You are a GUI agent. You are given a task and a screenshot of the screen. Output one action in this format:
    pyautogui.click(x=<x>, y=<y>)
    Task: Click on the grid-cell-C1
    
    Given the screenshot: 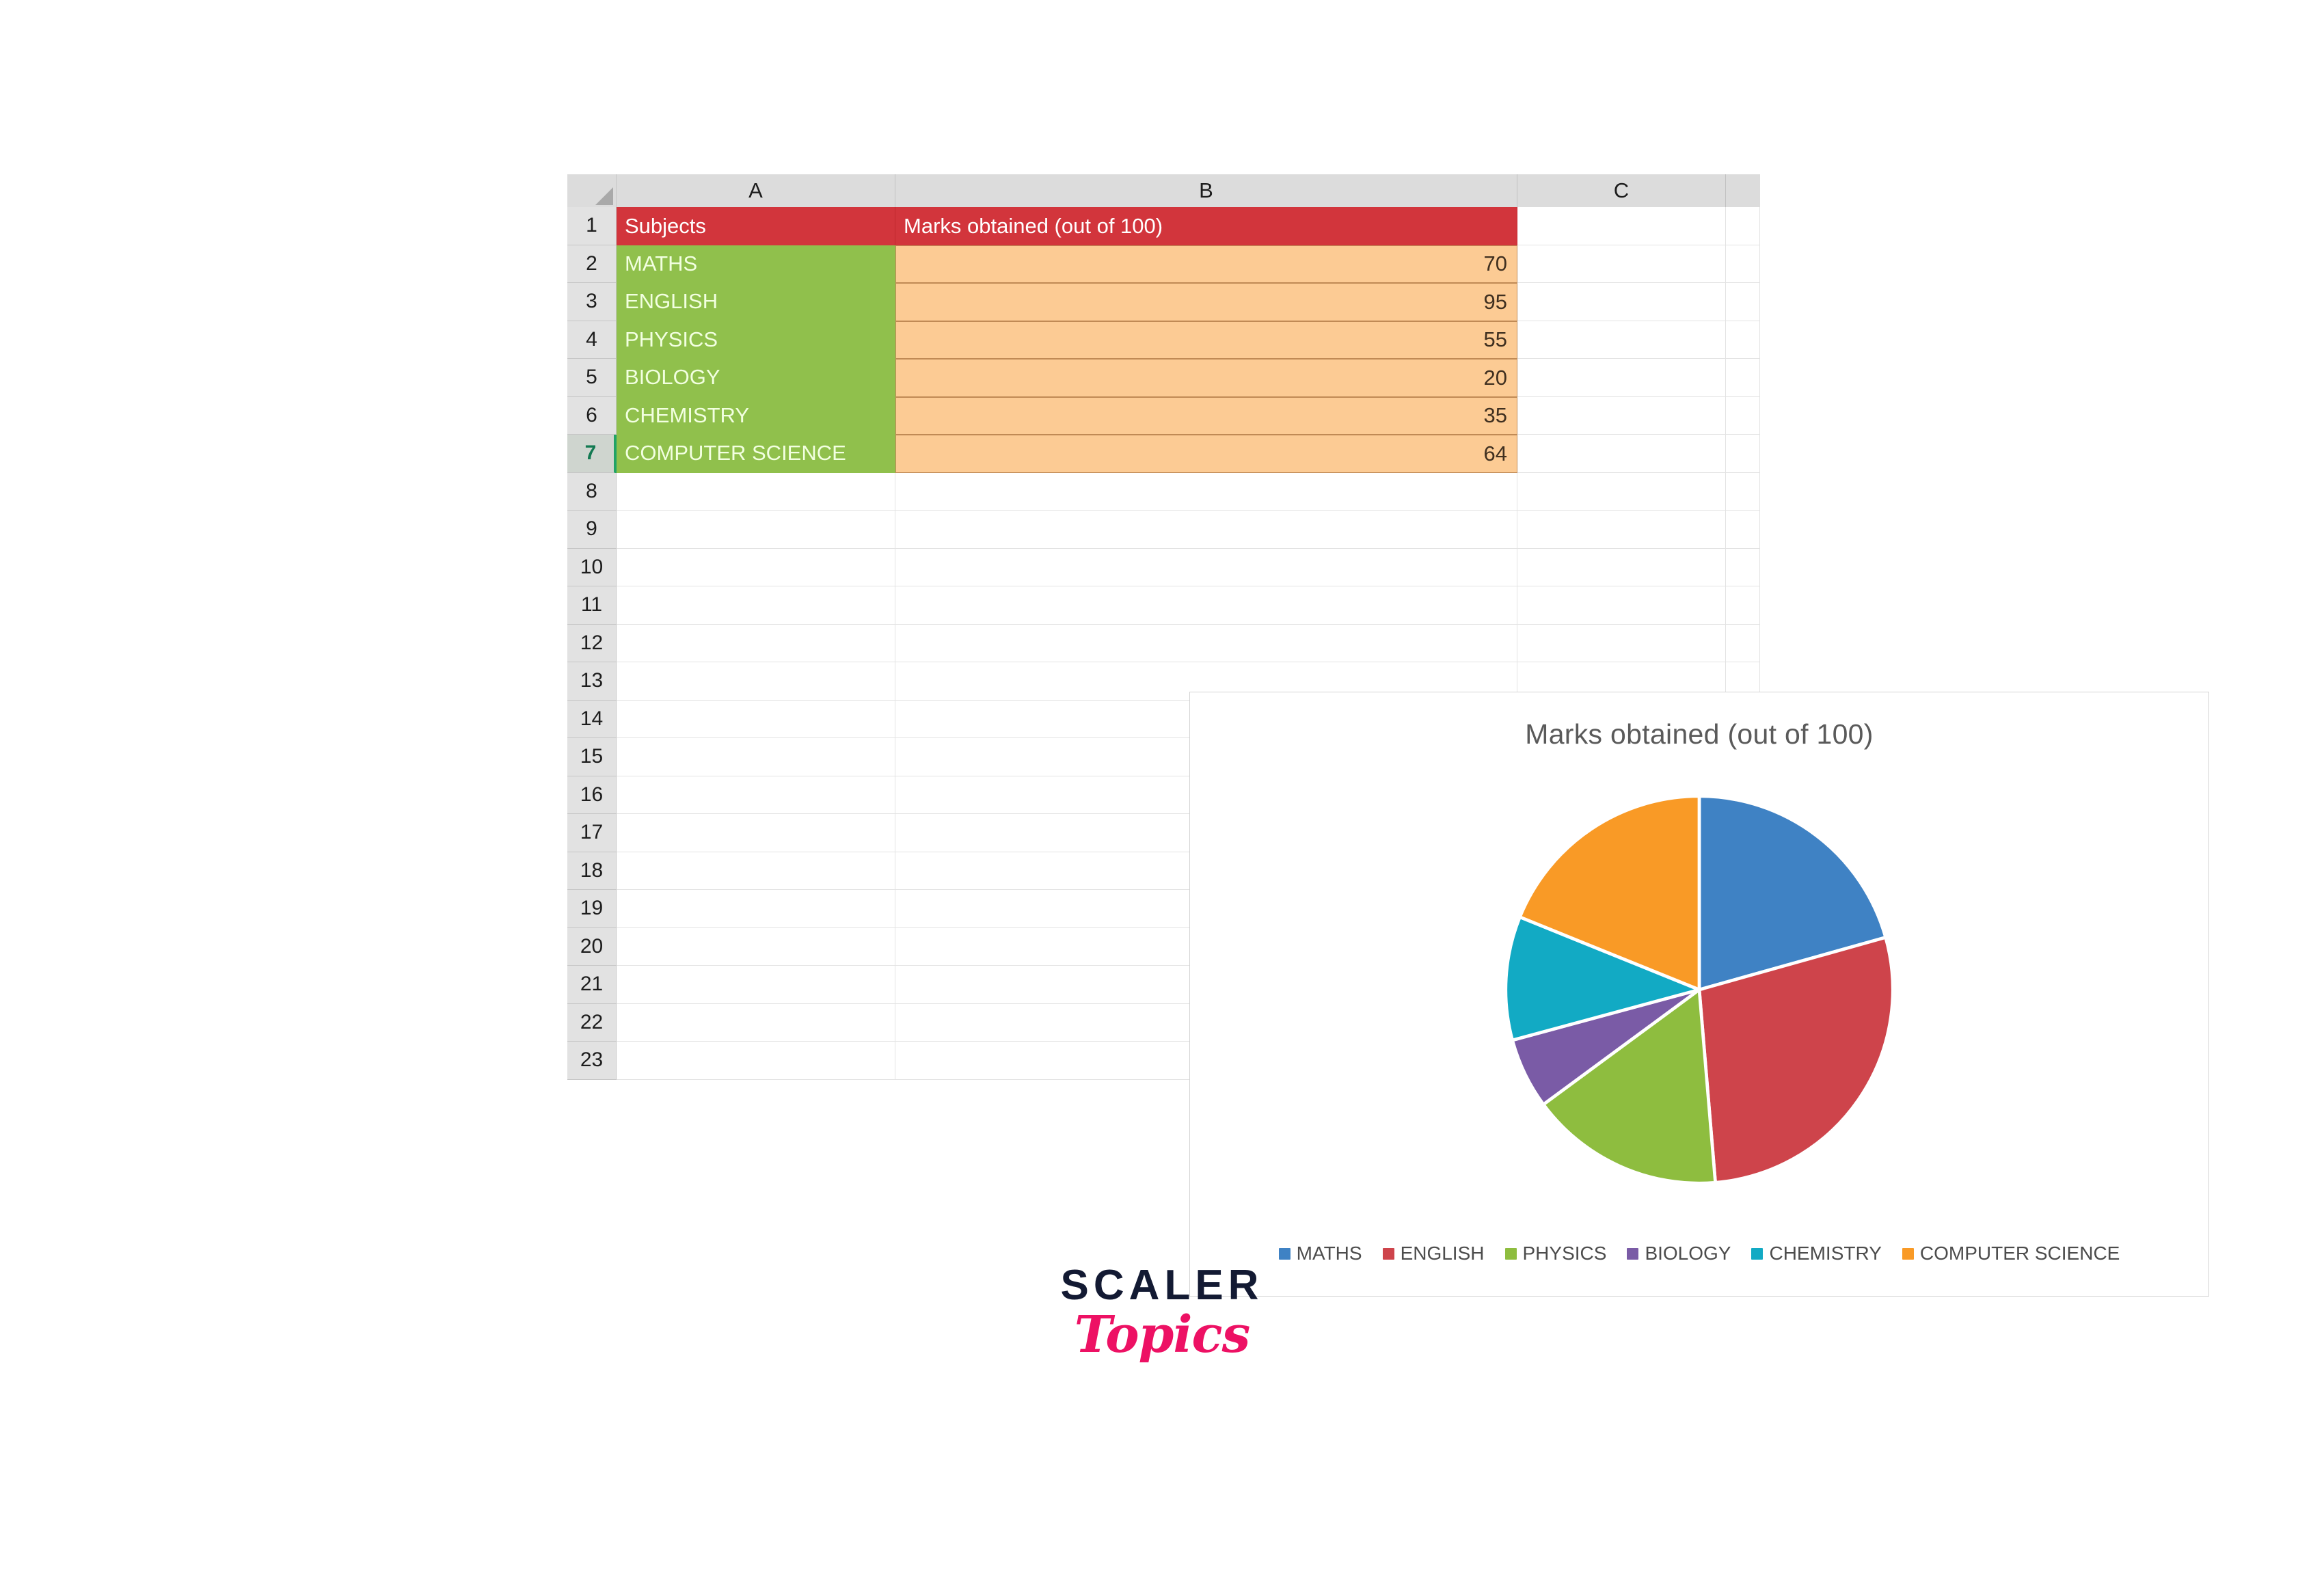 What is the action you would take?
    pyautogui.click(x=1621, y=226)
    